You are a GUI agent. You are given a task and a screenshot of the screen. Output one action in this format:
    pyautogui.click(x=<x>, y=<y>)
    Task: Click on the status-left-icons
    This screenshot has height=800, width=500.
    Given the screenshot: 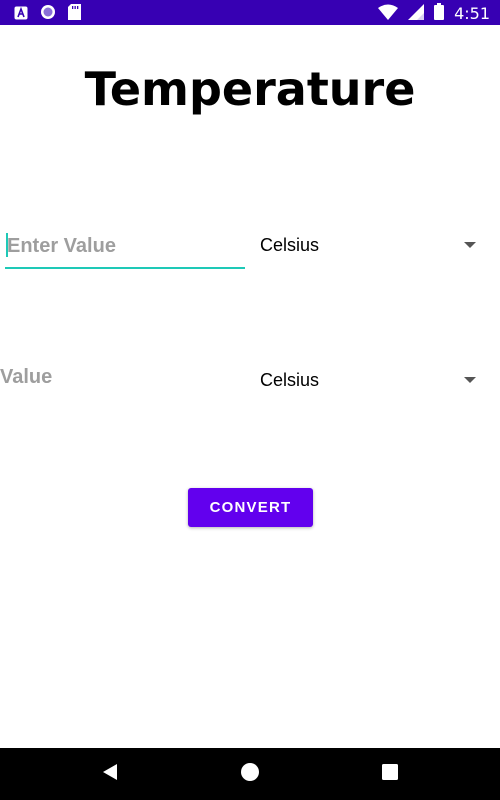 What is the action you would take?
    pyautogui.click(x=47, y=14)
    